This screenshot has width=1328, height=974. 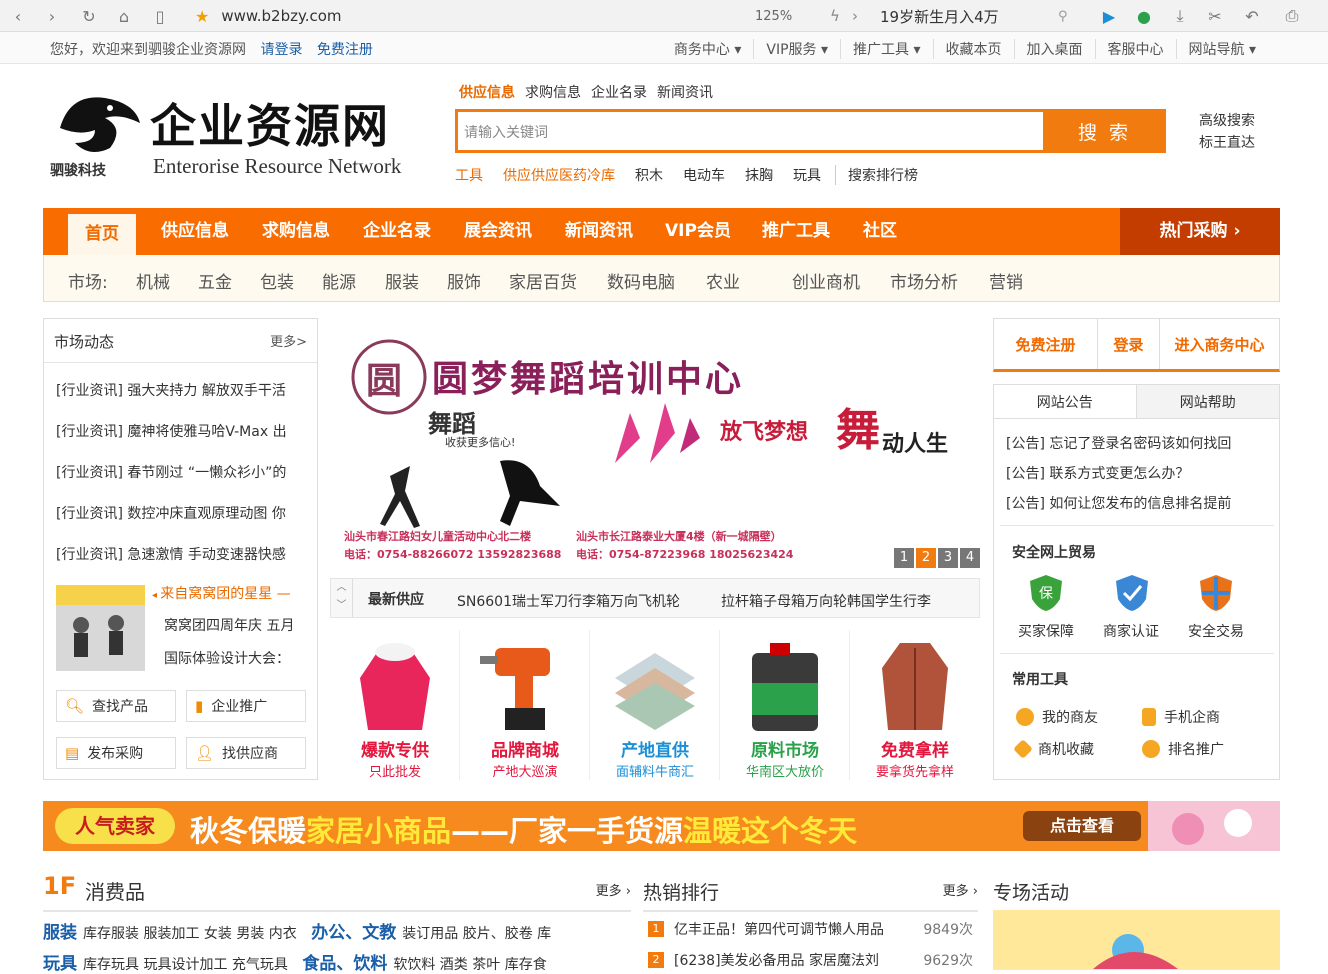 What do you see at coordinates (1136, 940) in the screenshot?
I see `special-image` at bounding box center [1136, 940].